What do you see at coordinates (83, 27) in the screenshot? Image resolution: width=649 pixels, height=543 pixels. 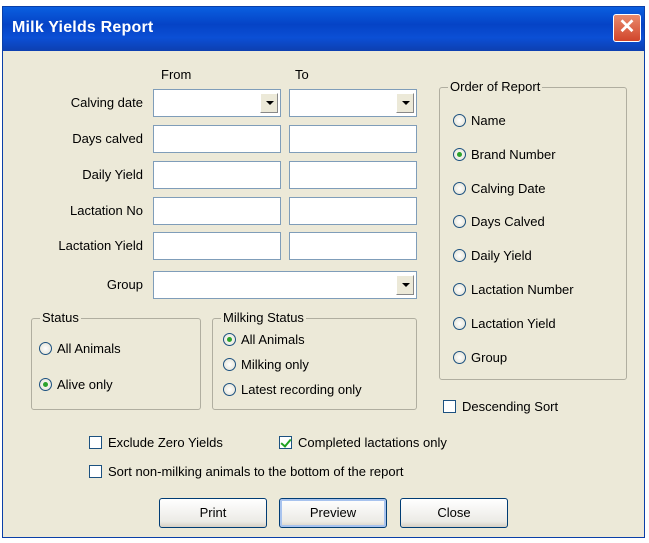 I see `dialog-title: Milk Yields Report` at bounding box center [83, 27].